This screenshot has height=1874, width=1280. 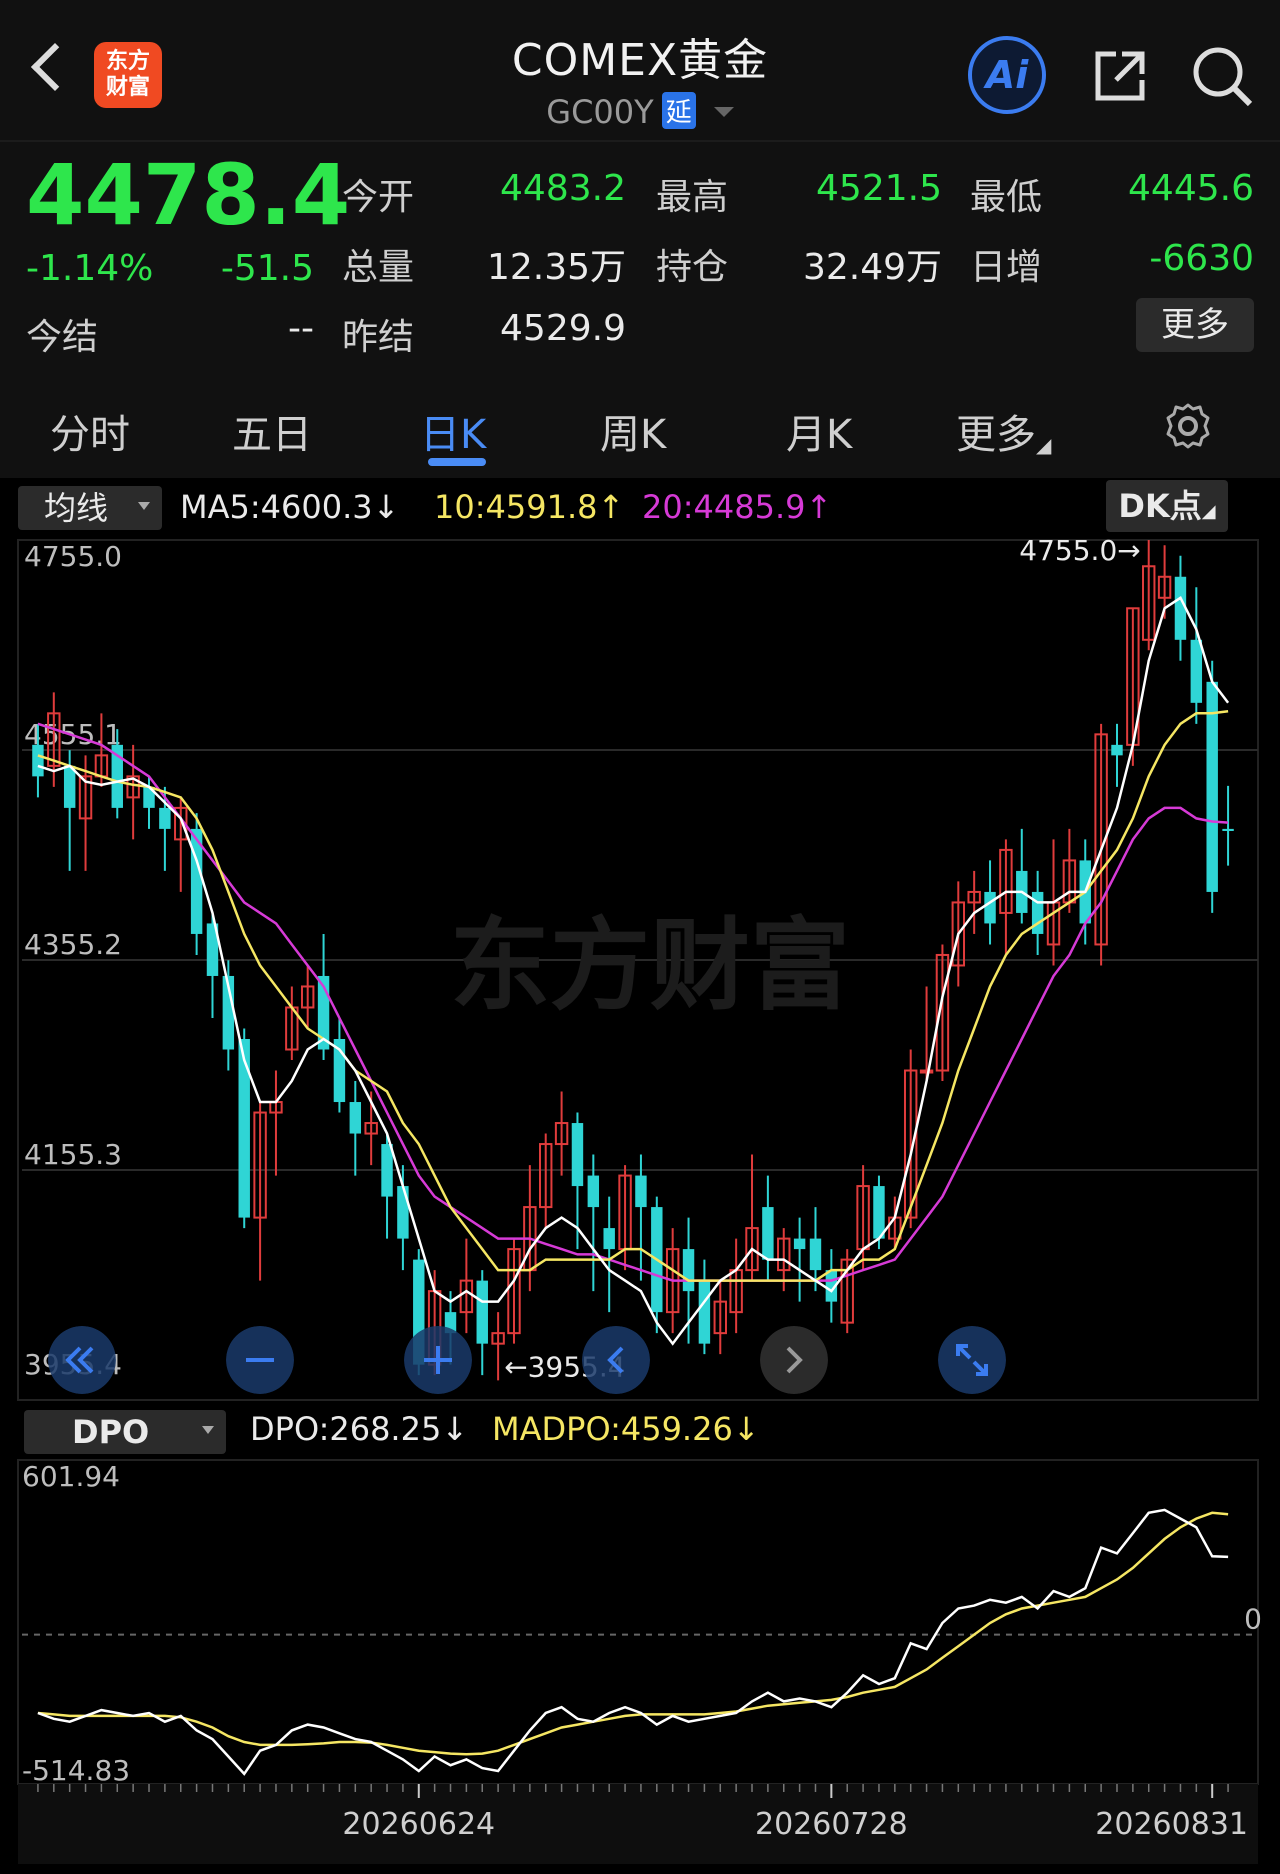 What do you see at coordinates (1171, 1824) in the screenshot?
I see `x-tick-label: 20260831` at bounding box center [1171, 1824].